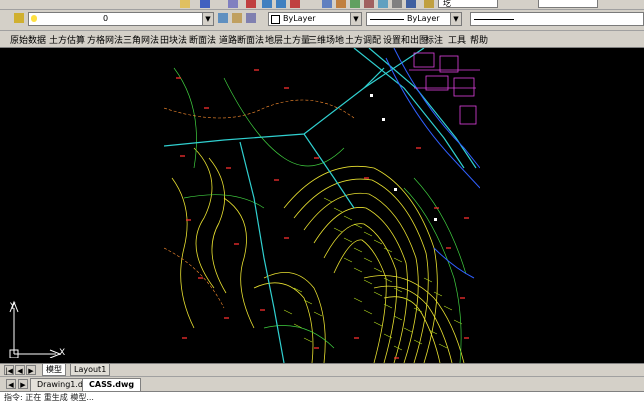 This screenshot has height=402, width=644. Describe the element at coordinates (341, 4) in the screenshot. I see `design-center-icon` at that location.